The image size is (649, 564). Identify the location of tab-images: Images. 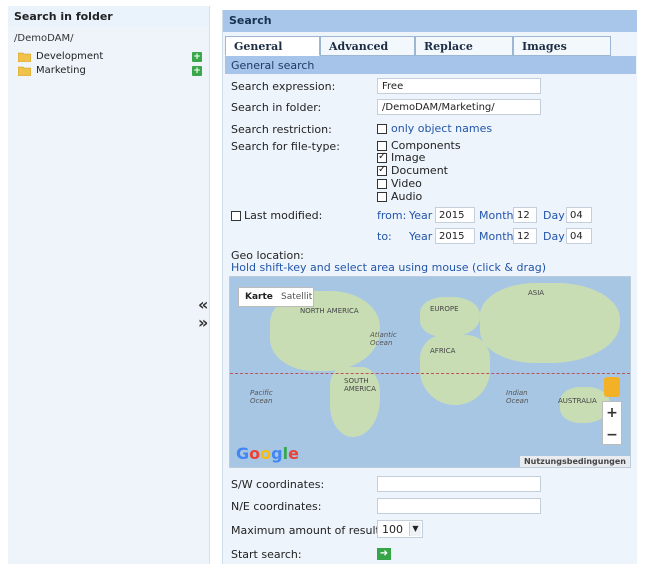
(562, 46).